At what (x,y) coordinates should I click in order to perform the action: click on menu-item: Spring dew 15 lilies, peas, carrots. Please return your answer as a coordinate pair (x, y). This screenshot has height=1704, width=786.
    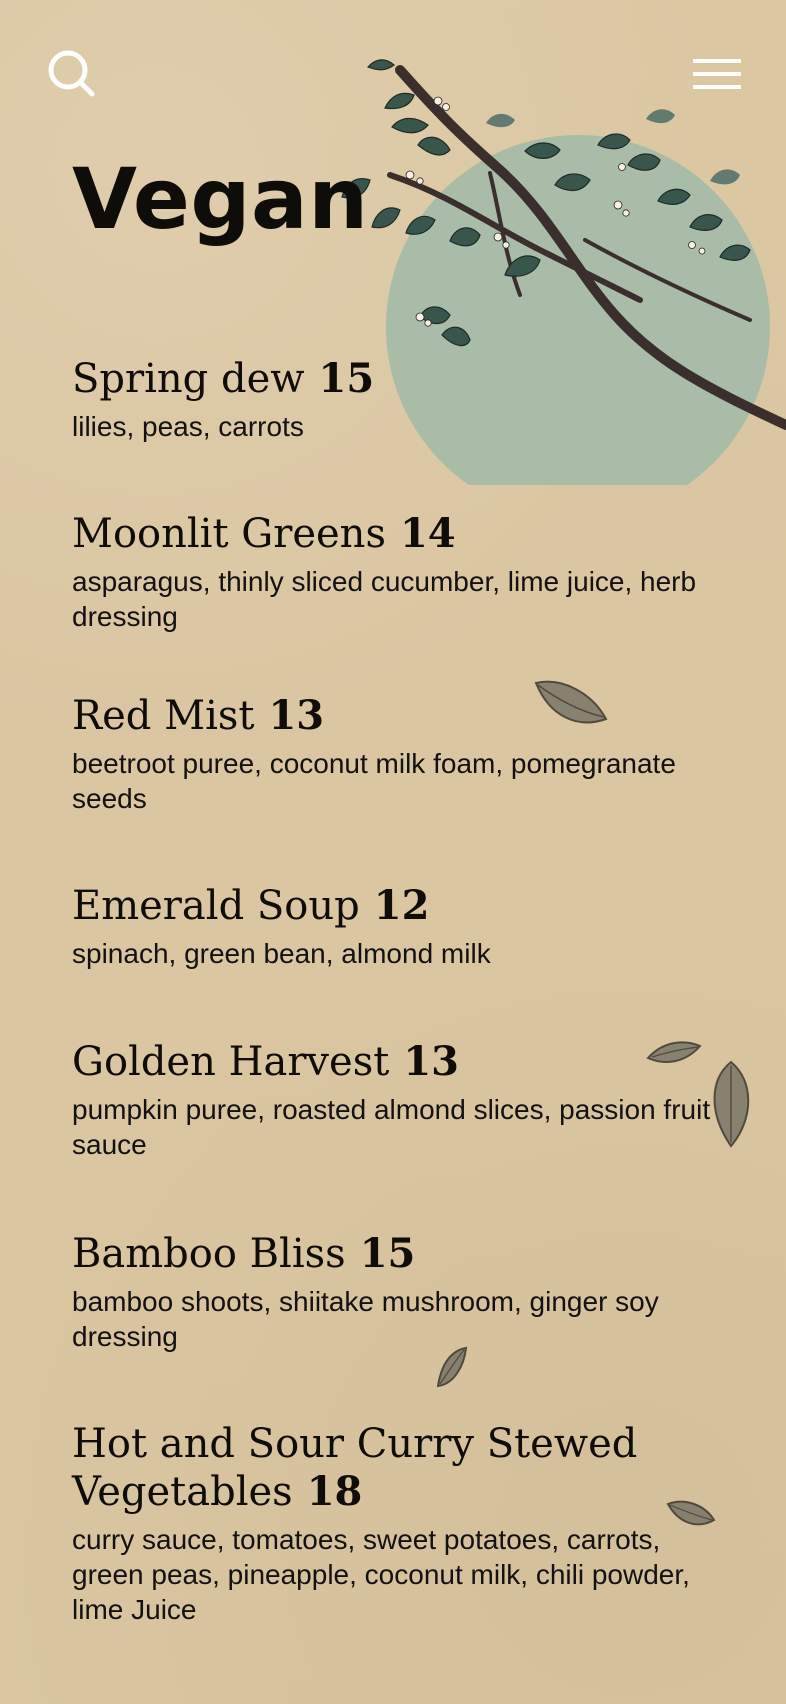
    Looking at the image, I should click on (392, 399).